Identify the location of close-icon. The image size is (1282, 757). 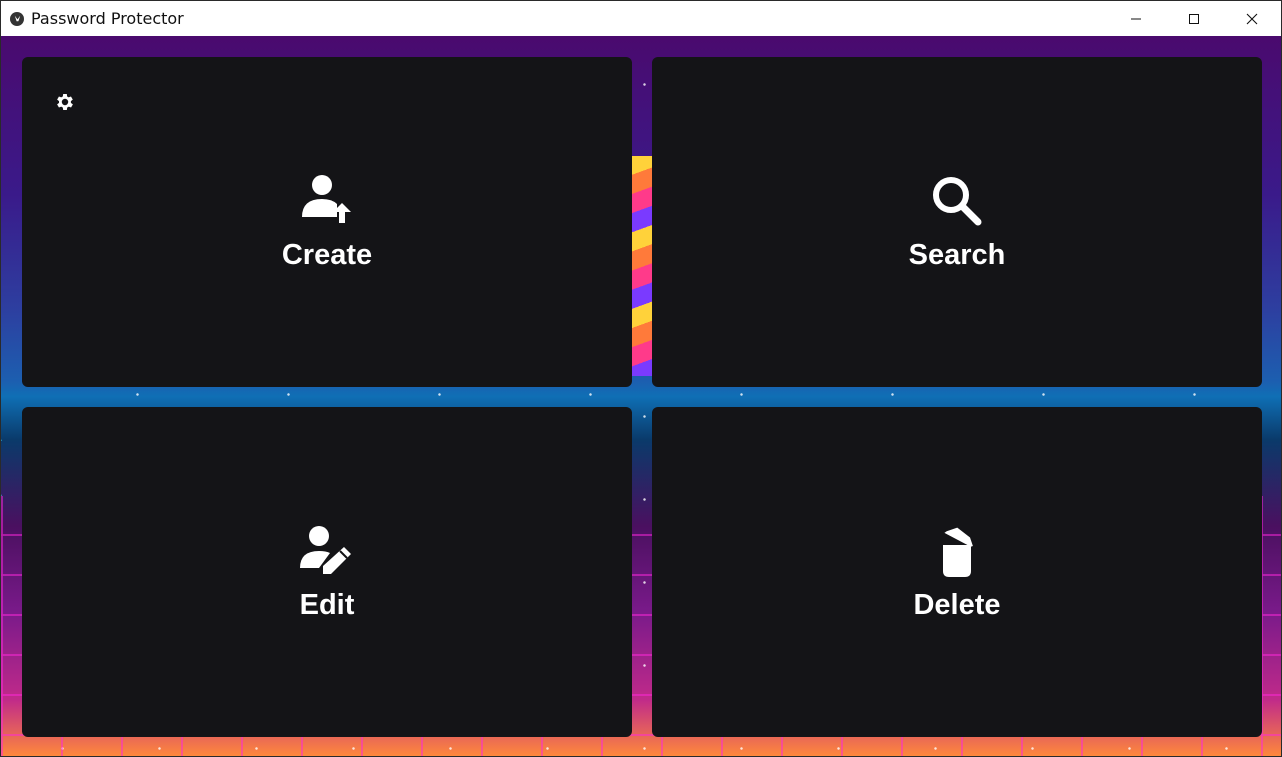
(1252, 18).